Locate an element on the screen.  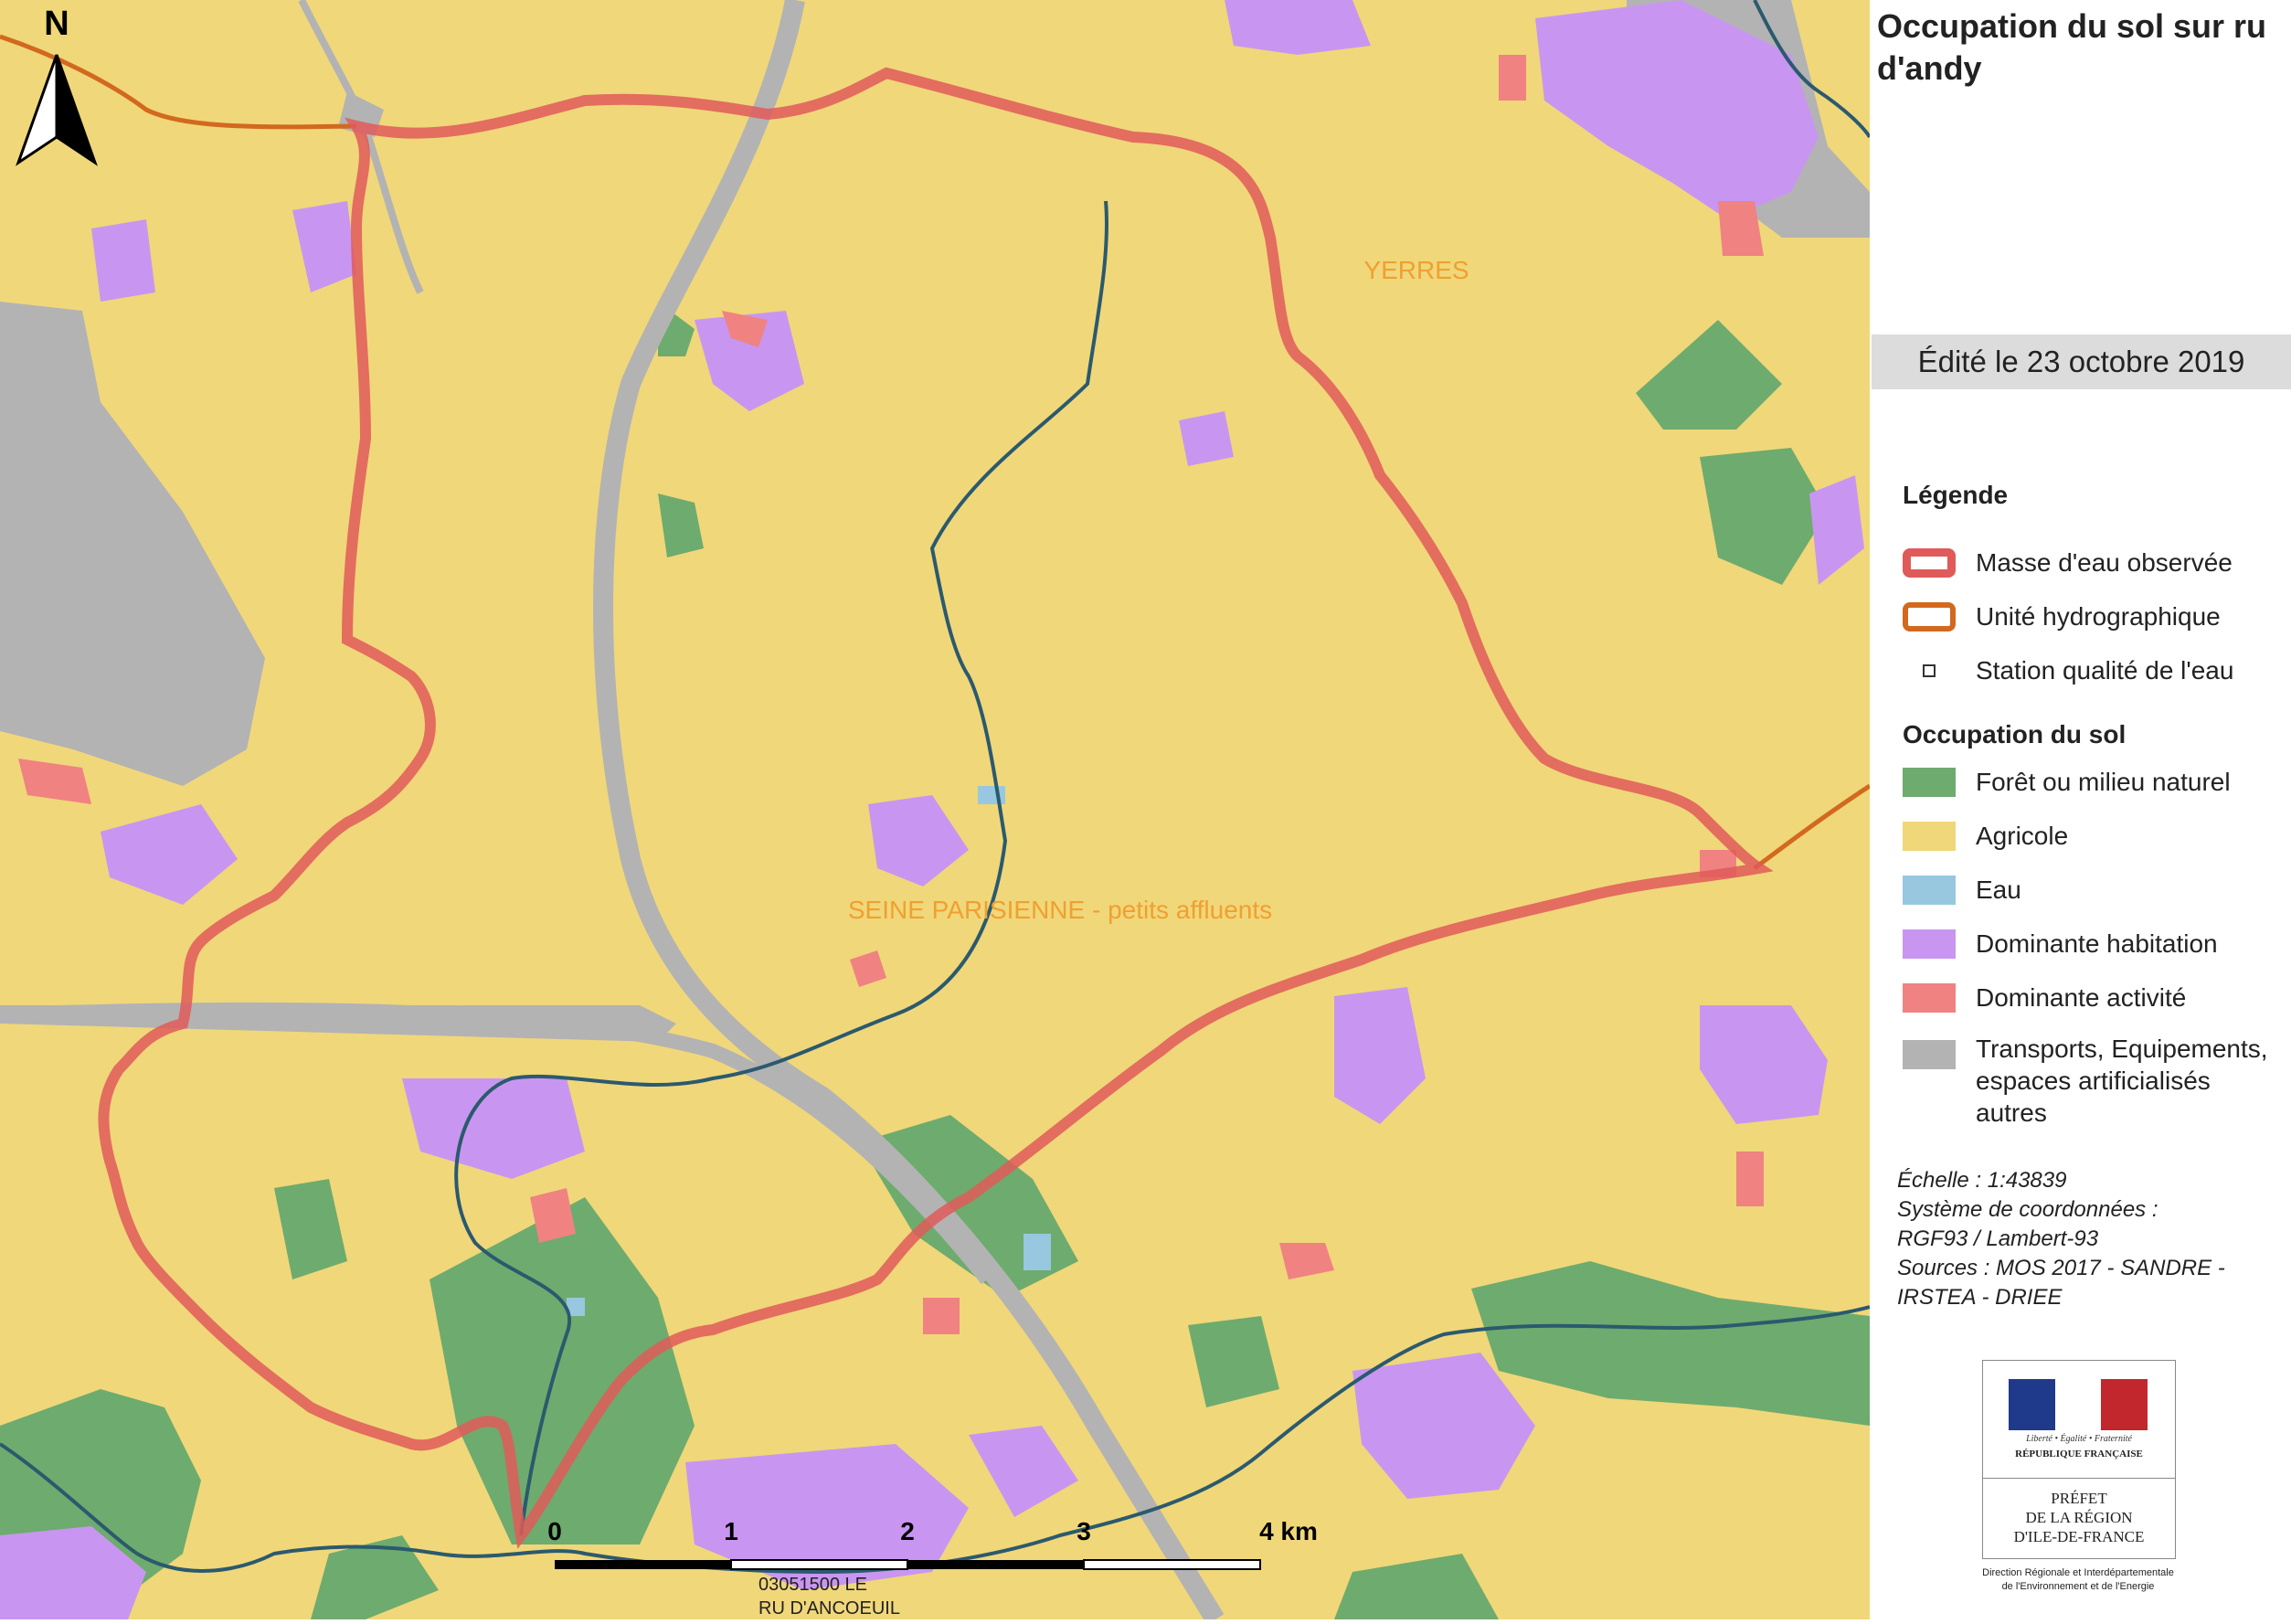
logo-motto: Liberté • Égalité • Fraternité is located at coordinates (2079, 1439).